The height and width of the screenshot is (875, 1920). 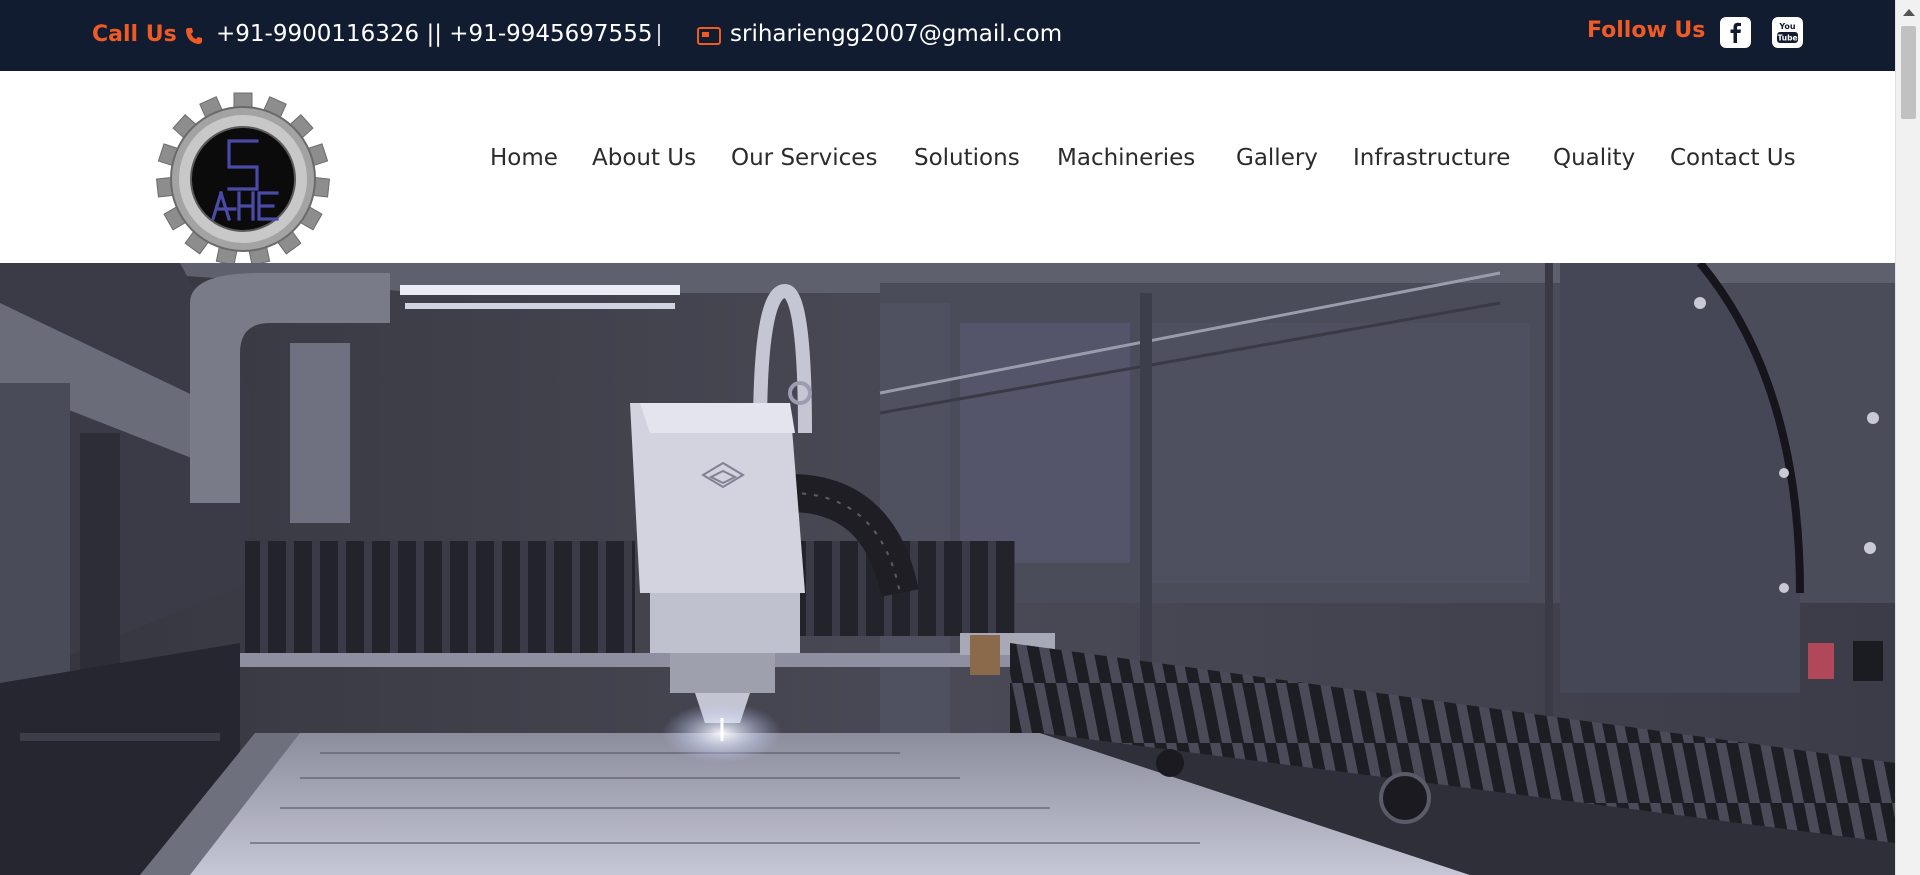 I want to click on nav-infrastructure: Infrastructure, so click(x=1431, y=158).